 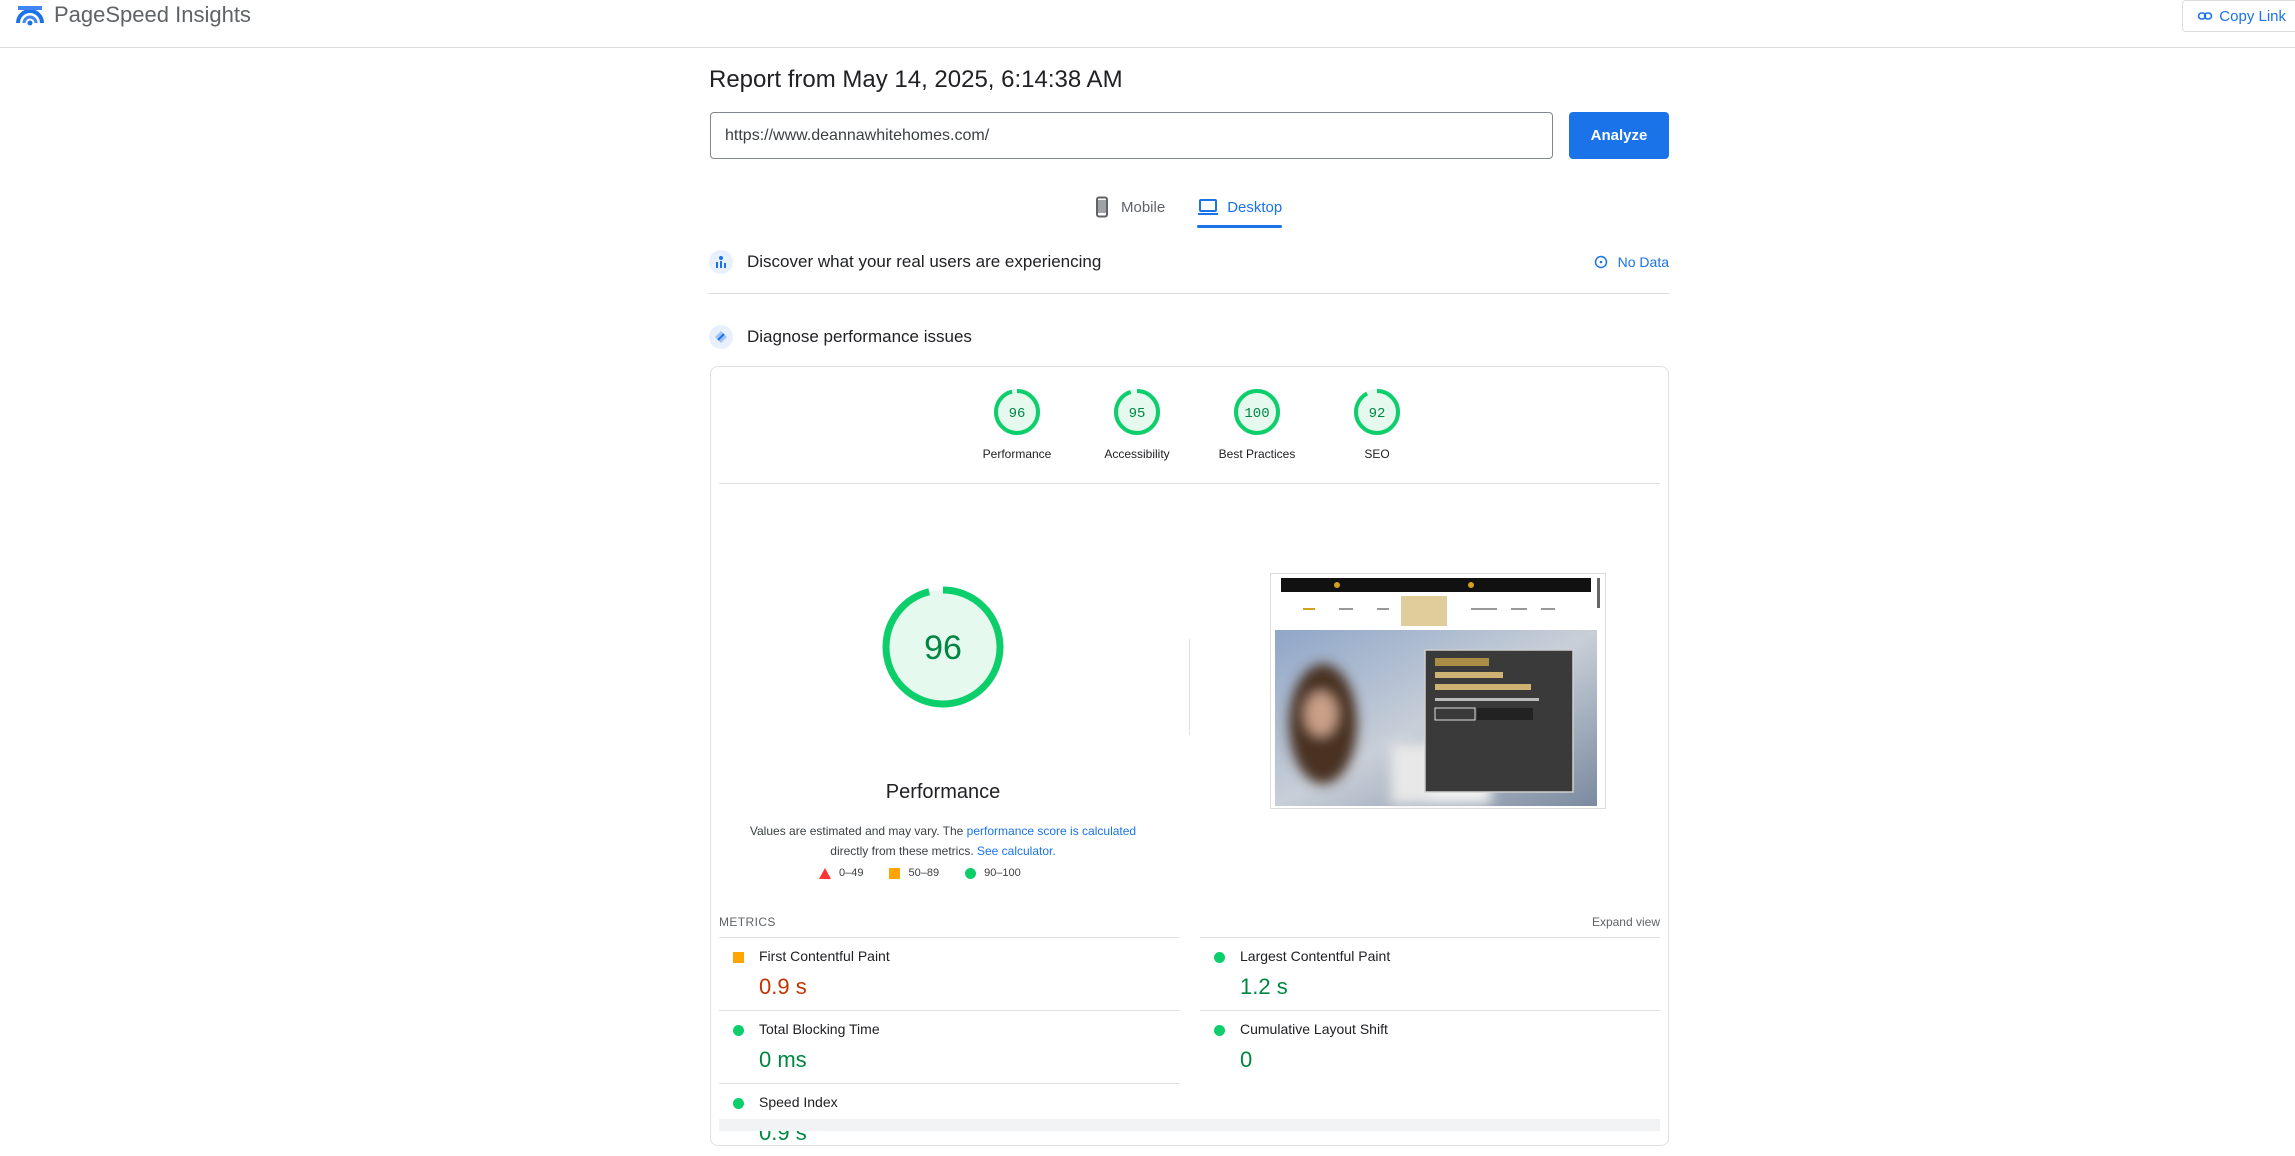 What do you see at coordinates (1187, 209) in the screenshot?
I see `device-tabs: Mobile Desktop` at bounding box center [1187, 209].